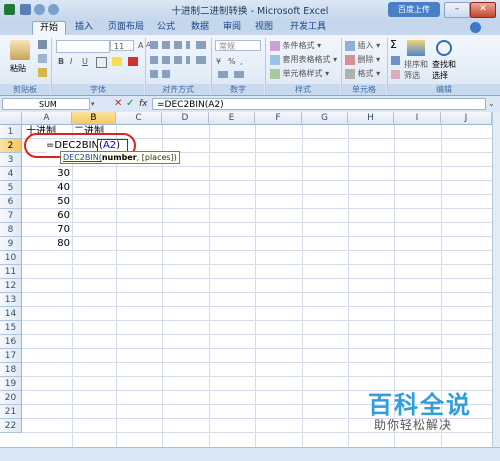 The width and height of the screenshot is (500, 461). I want to click on paste-button: 粘贴, so click(18, 68).